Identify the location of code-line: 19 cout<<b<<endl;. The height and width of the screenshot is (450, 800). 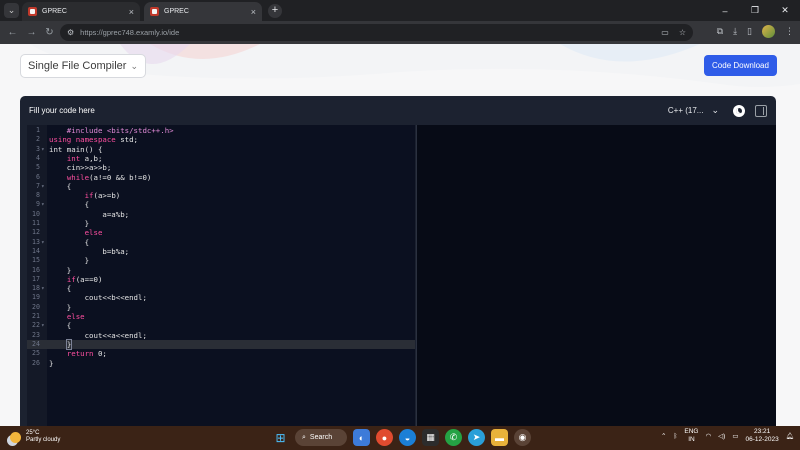
(221, 297).